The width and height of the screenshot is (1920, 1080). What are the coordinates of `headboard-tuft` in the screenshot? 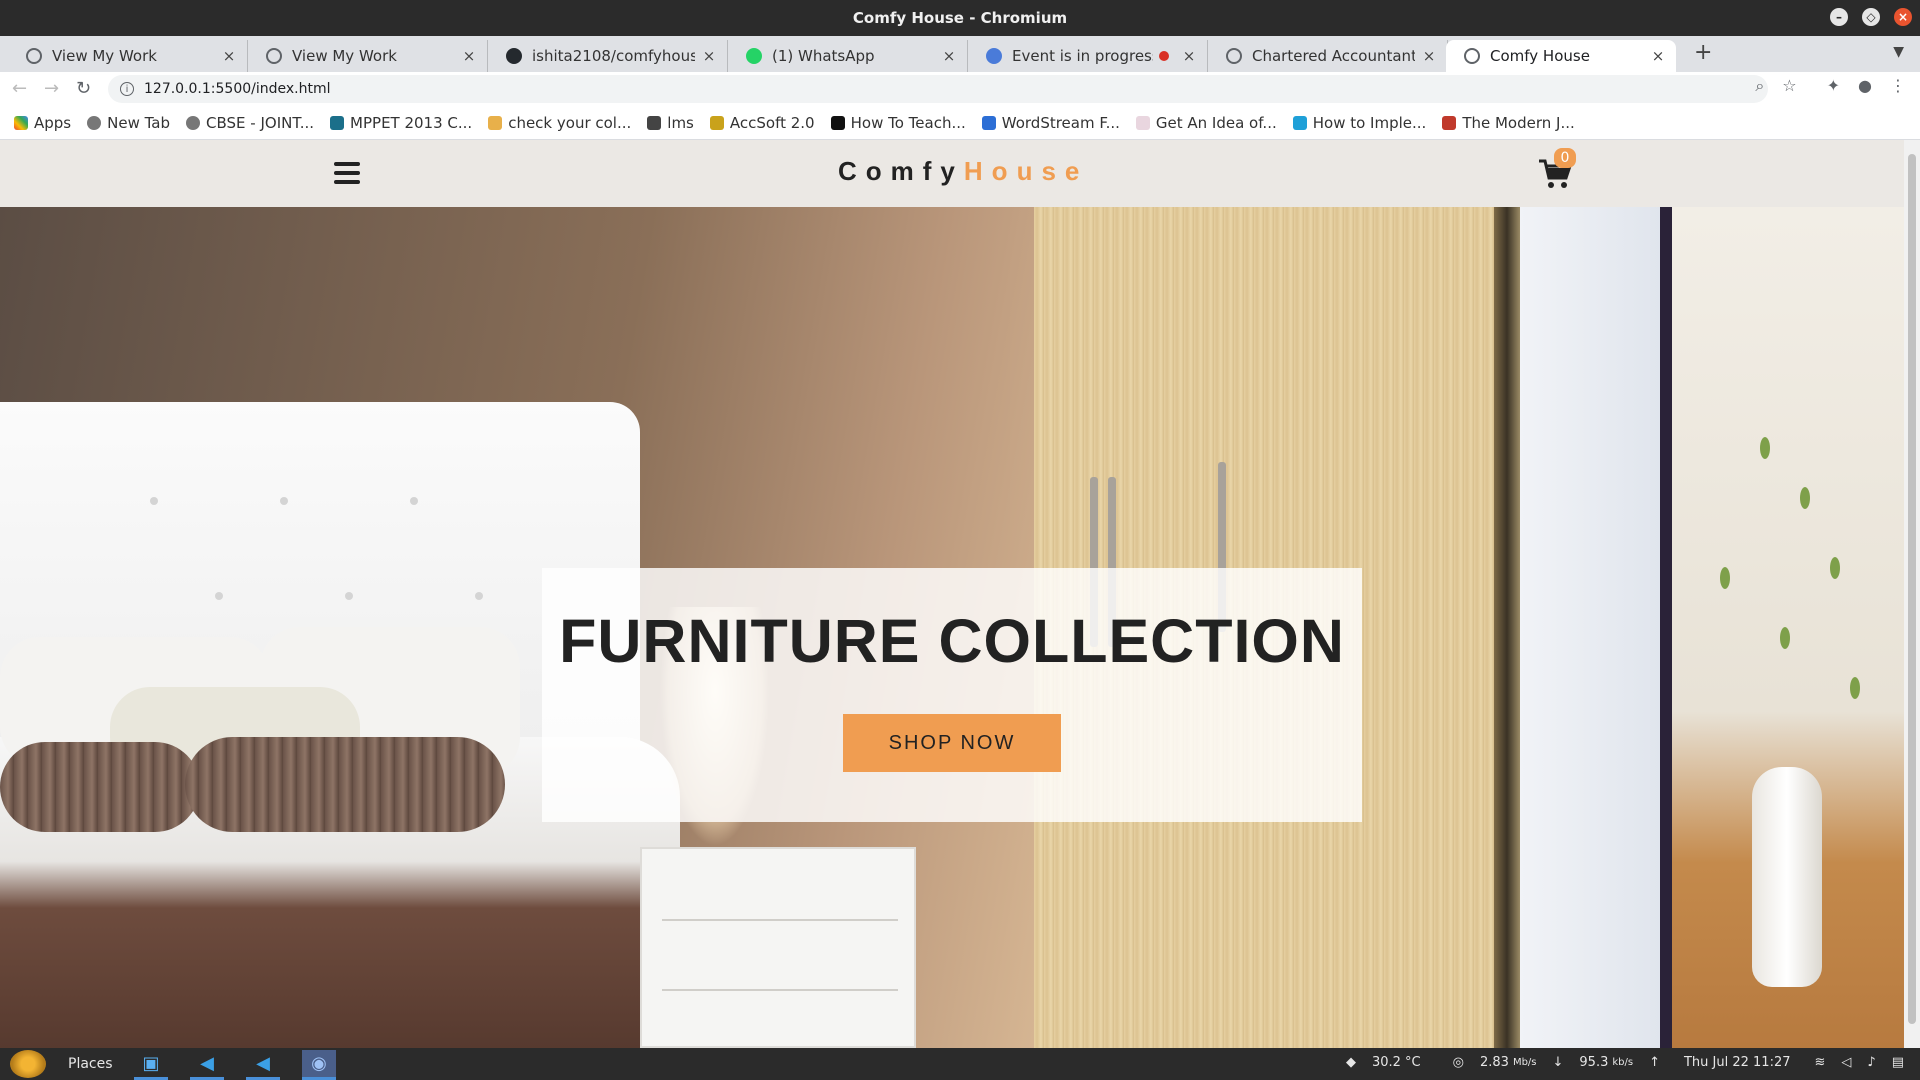 It's located at (219, 596).